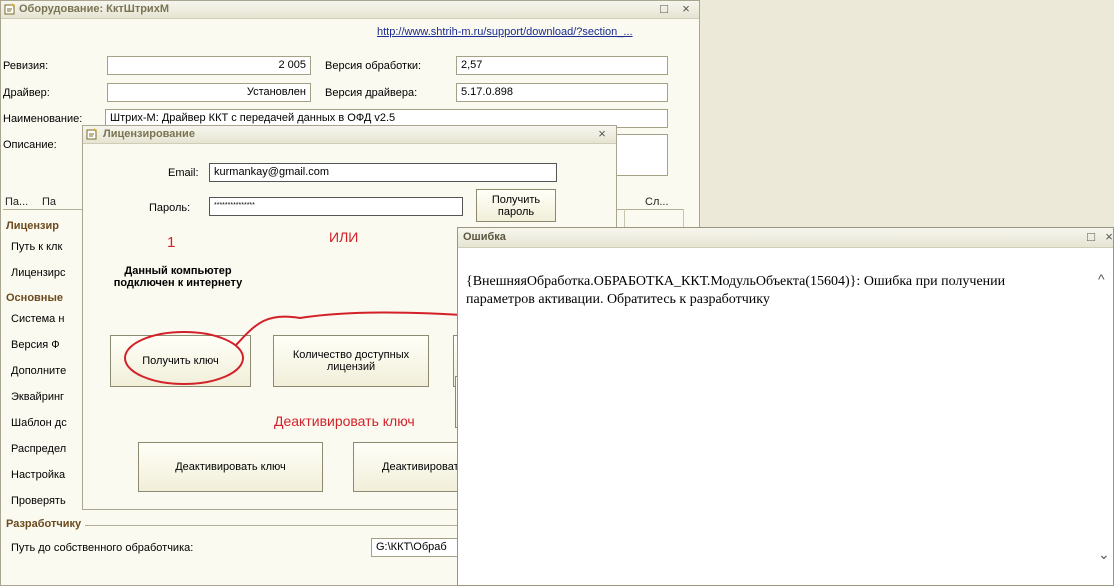  Describe the element at coordinates (357, 328) in the screenshot. I see `annotation-arrow` at that location.